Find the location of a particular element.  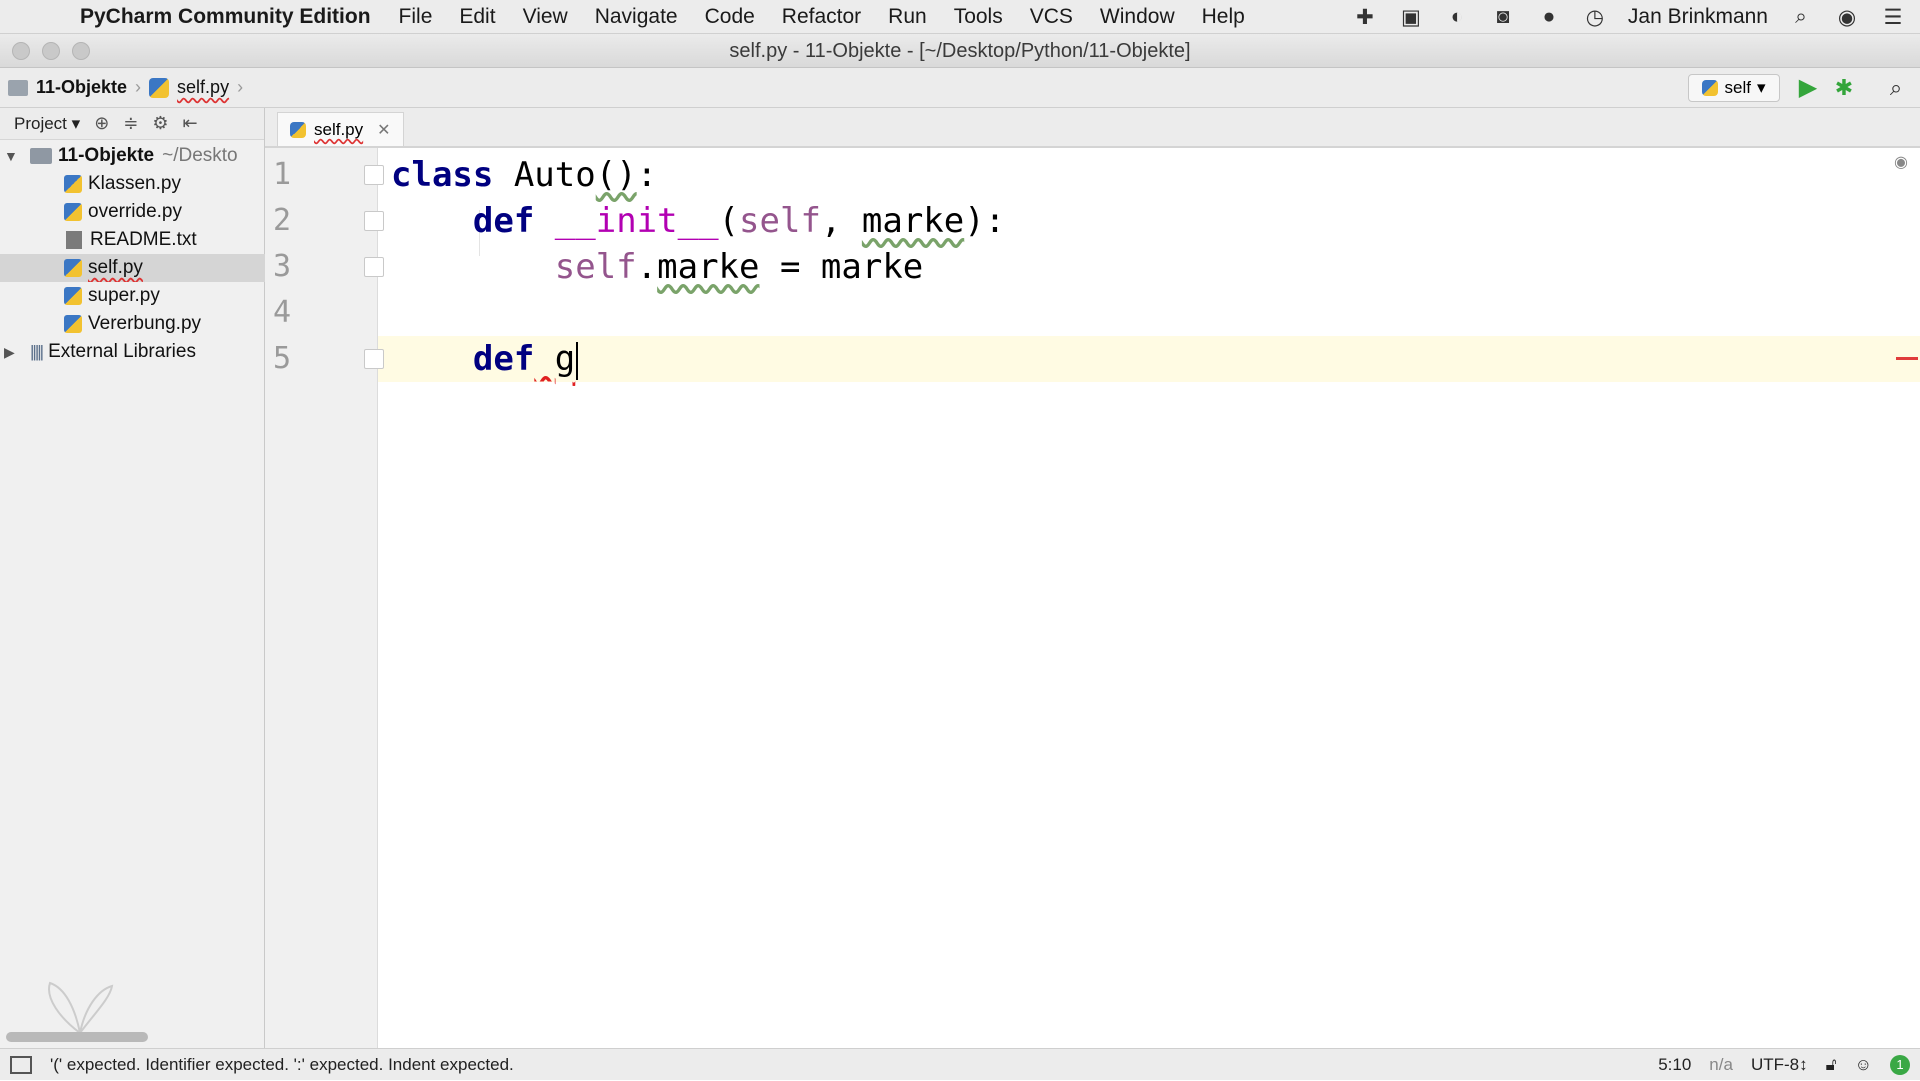

line-number: 4 is located at coordinates (282, 312).